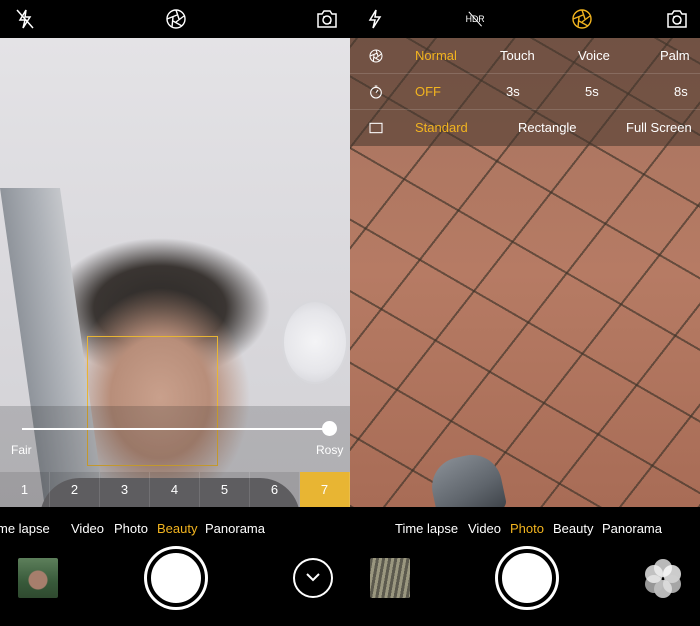  I want to click on timer-row: OFF 3s 5s 8s, so click(525, 92).